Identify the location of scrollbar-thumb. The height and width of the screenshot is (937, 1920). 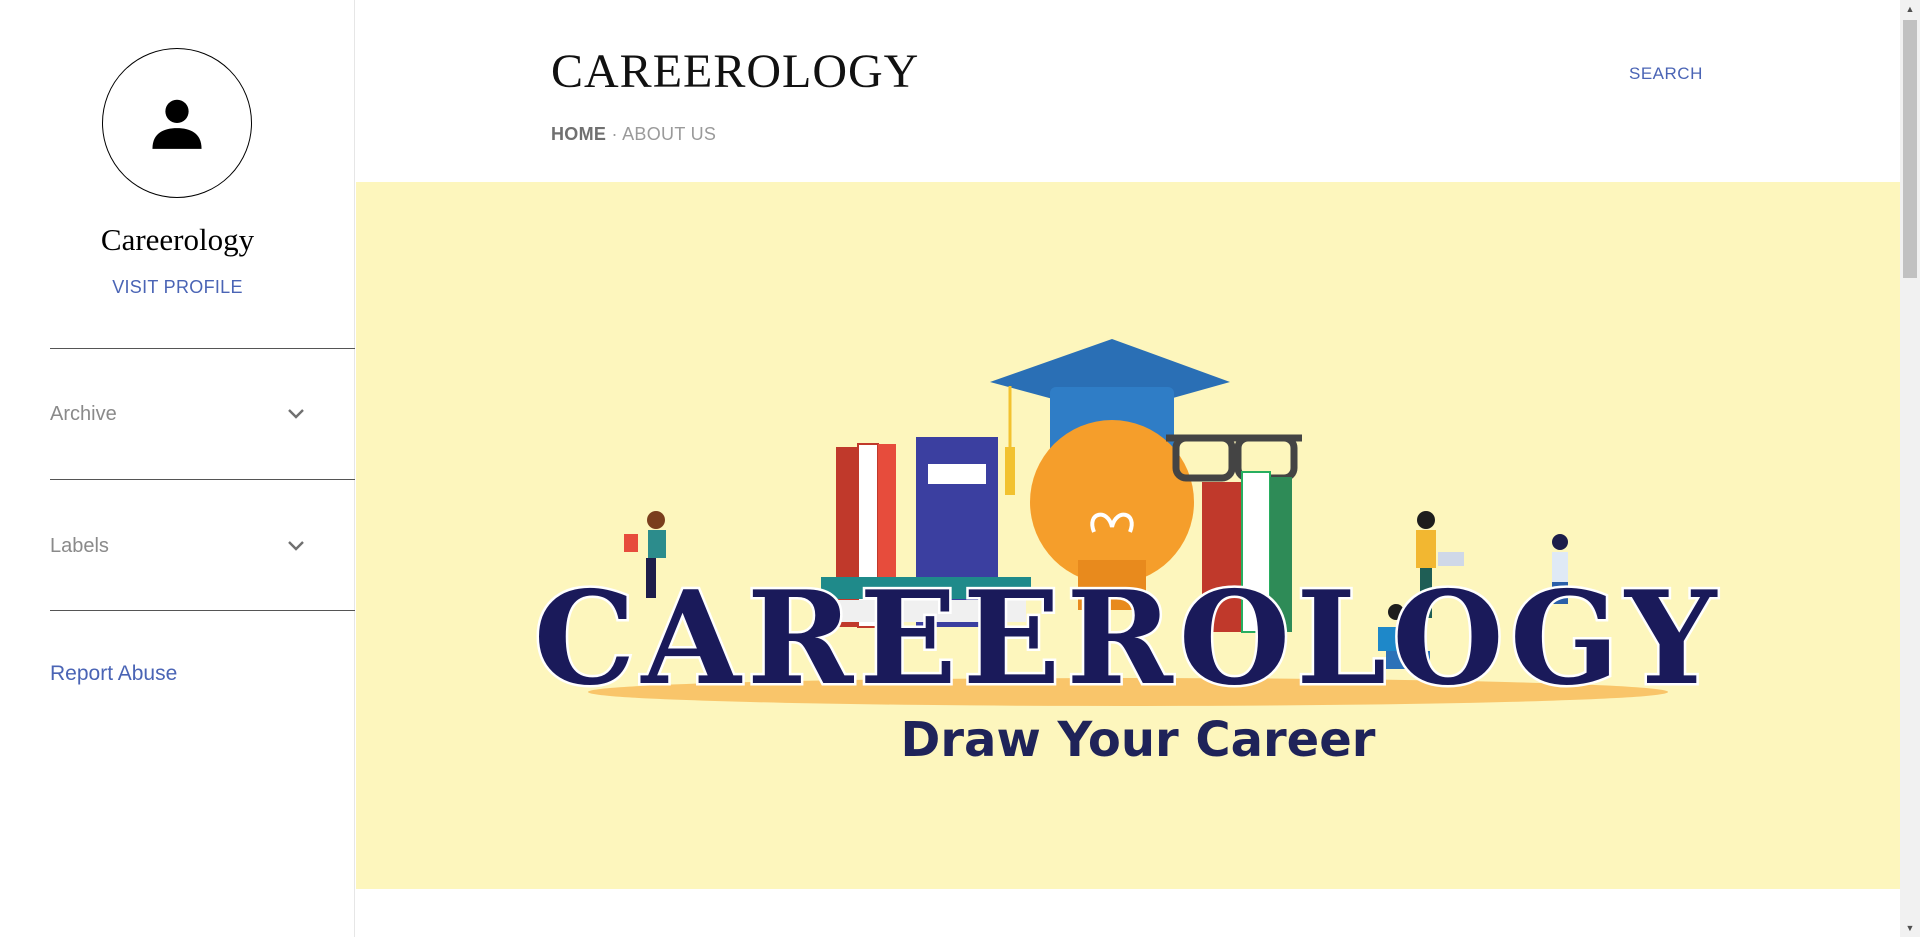
(1910, 149).